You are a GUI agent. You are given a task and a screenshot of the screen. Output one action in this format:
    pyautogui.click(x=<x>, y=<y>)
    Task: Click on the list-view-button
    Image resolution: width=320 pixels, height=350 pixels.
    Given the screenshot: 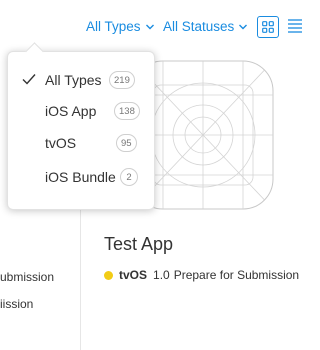 What is the action you would take?
    pyautogui.click(x=295, y=26)
    